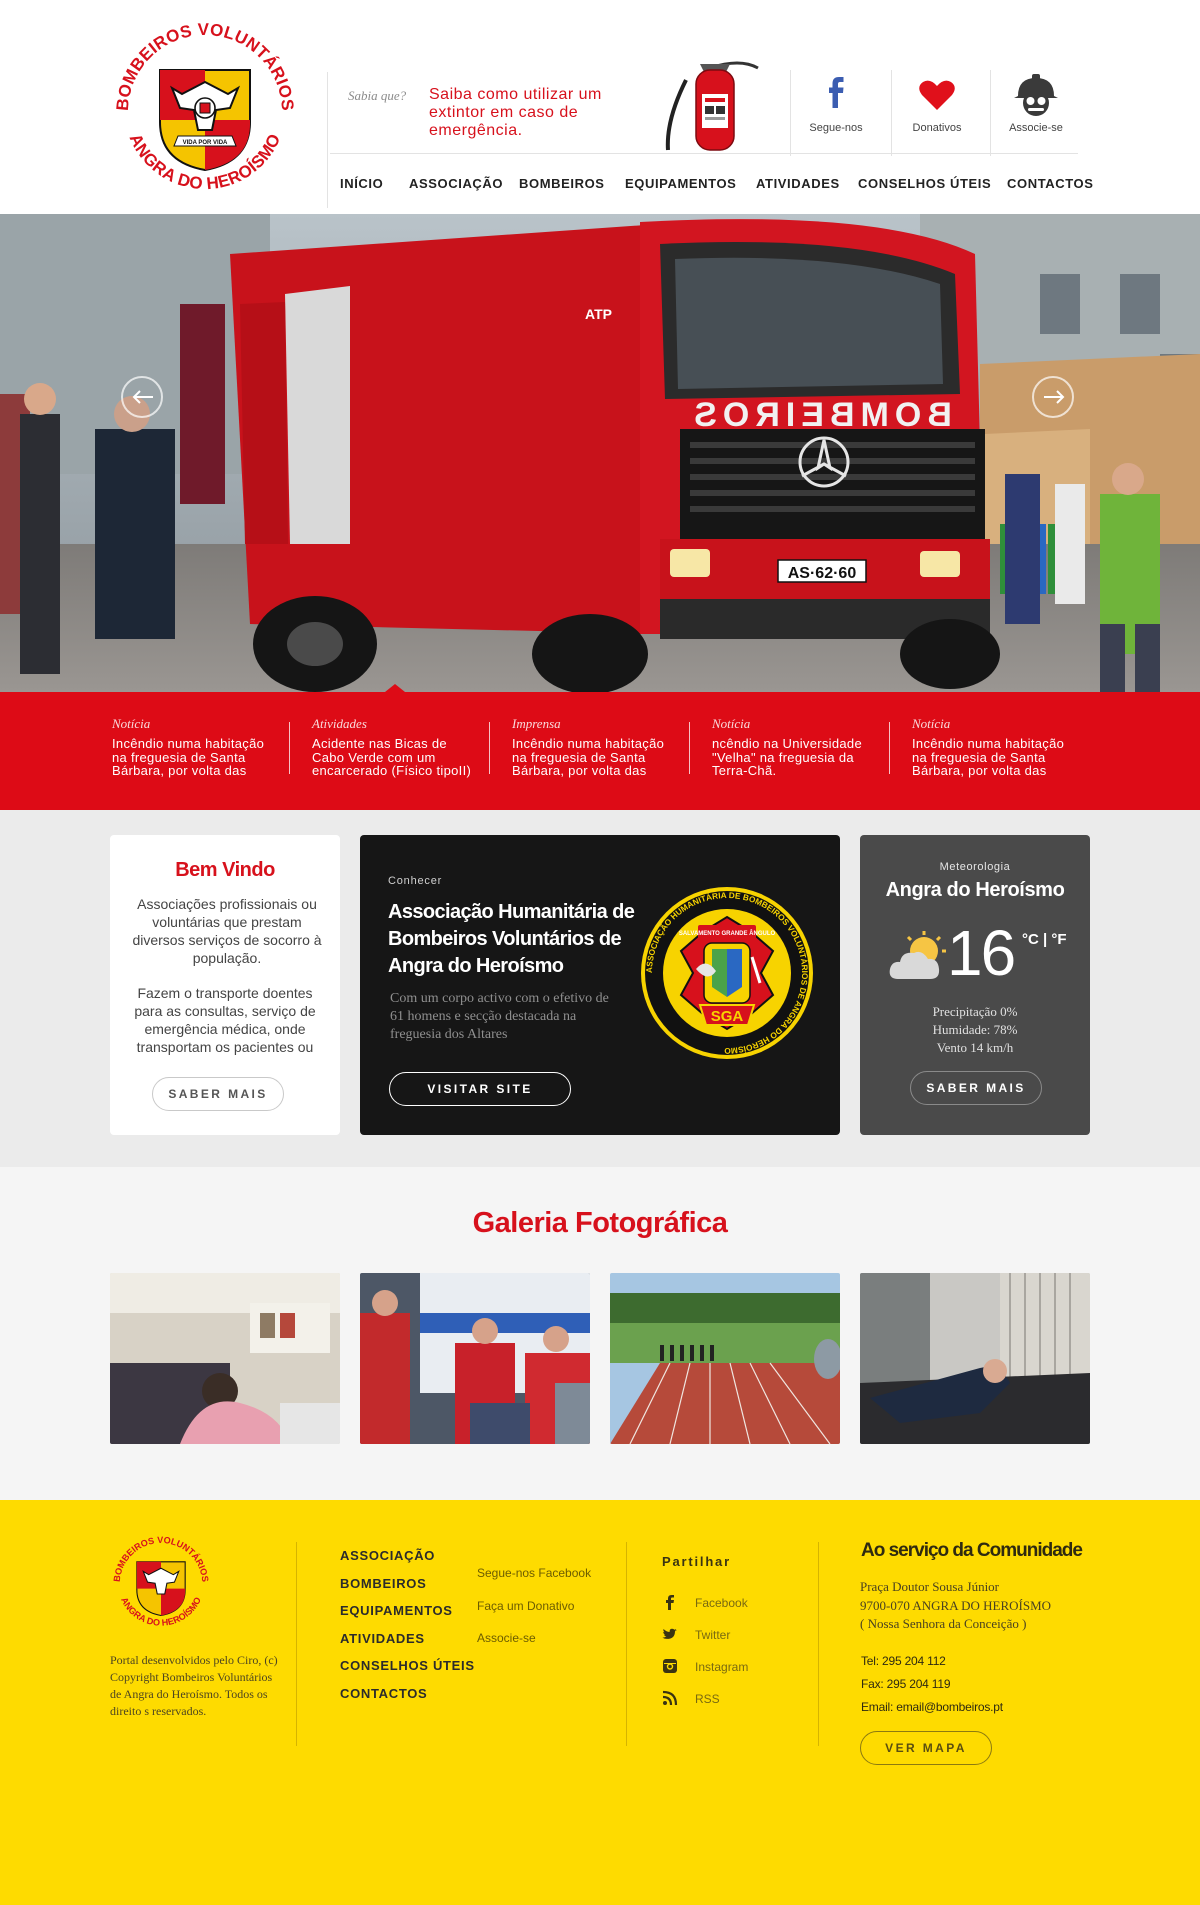  Describe the element at coordinates (822, 573) in the screenshot. I see `license-plate: AS·62·60` at that location.